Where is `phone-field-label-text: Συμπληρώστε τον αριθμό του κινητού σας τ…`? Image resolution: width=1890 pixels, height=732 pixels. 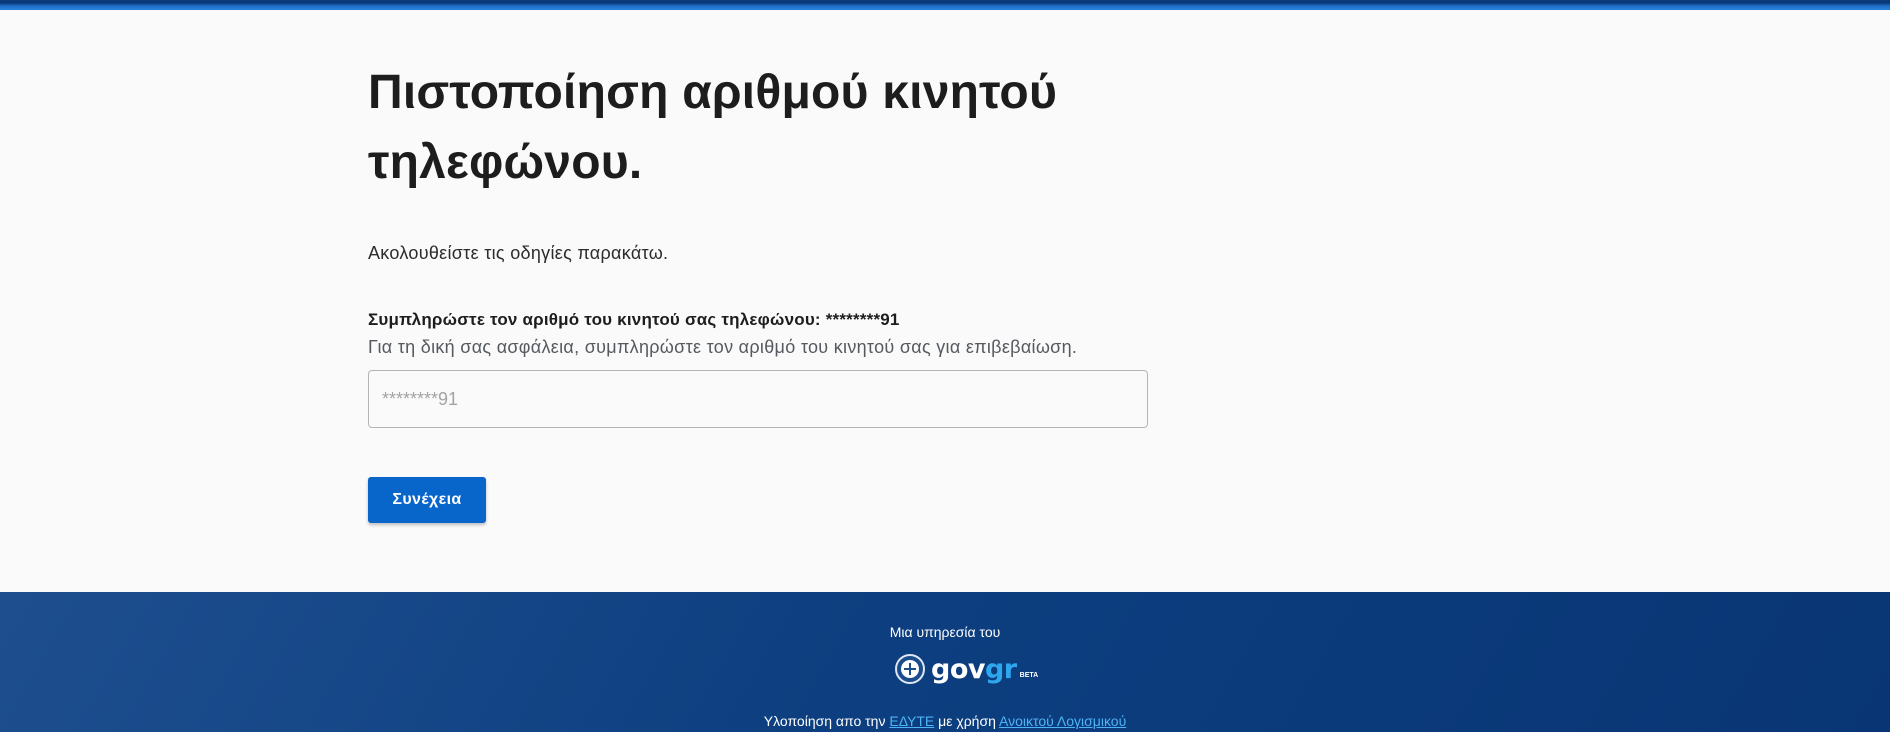 phone-field-label-text: Συμπληρώστε τον αριθμό του κινητού σας τ… is located at coordinates (594, 319).